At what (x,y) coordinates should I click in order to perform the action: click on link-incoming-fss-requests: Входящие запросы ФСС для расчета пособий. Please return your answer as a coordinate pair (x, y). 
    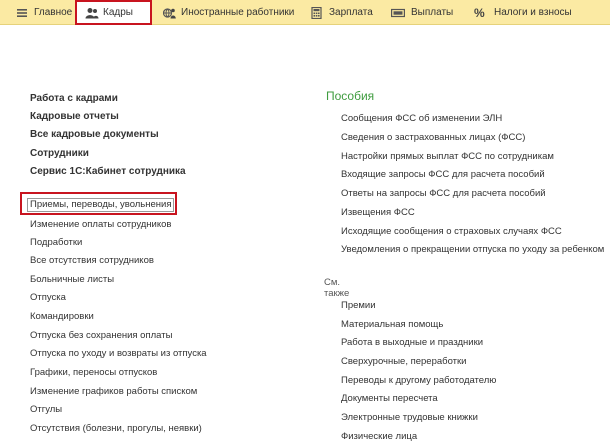
    Looking at the image, I should click on (443, 175).